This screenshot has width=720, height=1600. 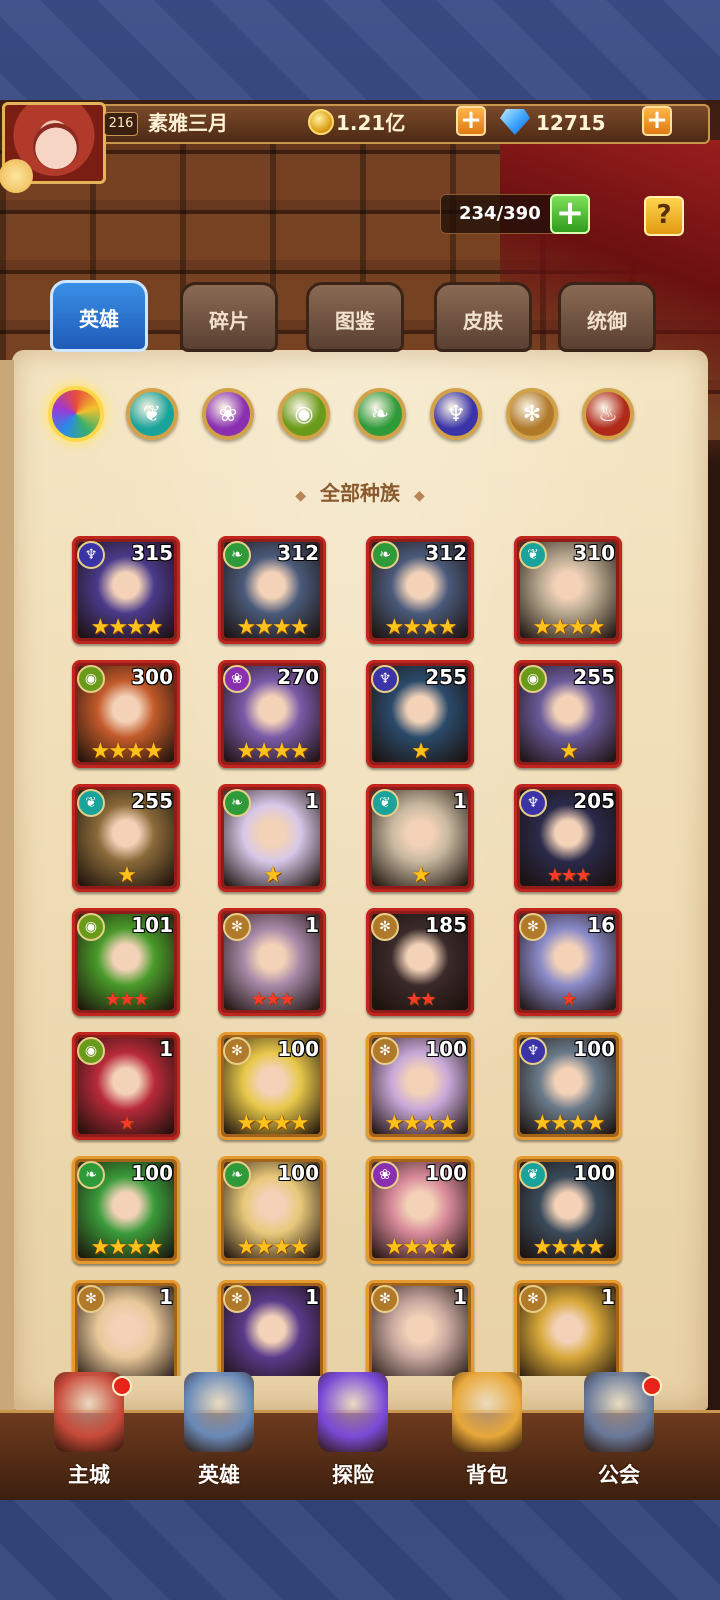 What do you see at coordinates (228, 414) in the screenshot?
I see `race-purple-filter-button: ❀` at bounding box center [228, 414].